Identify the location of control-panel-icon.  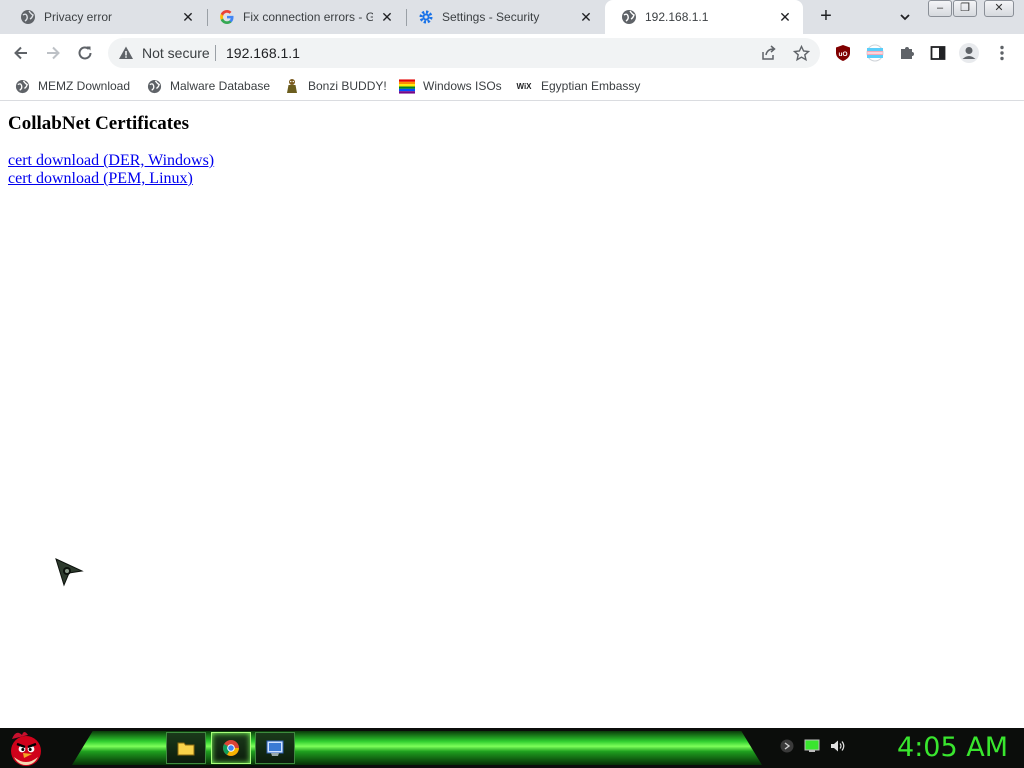
(275, 748).